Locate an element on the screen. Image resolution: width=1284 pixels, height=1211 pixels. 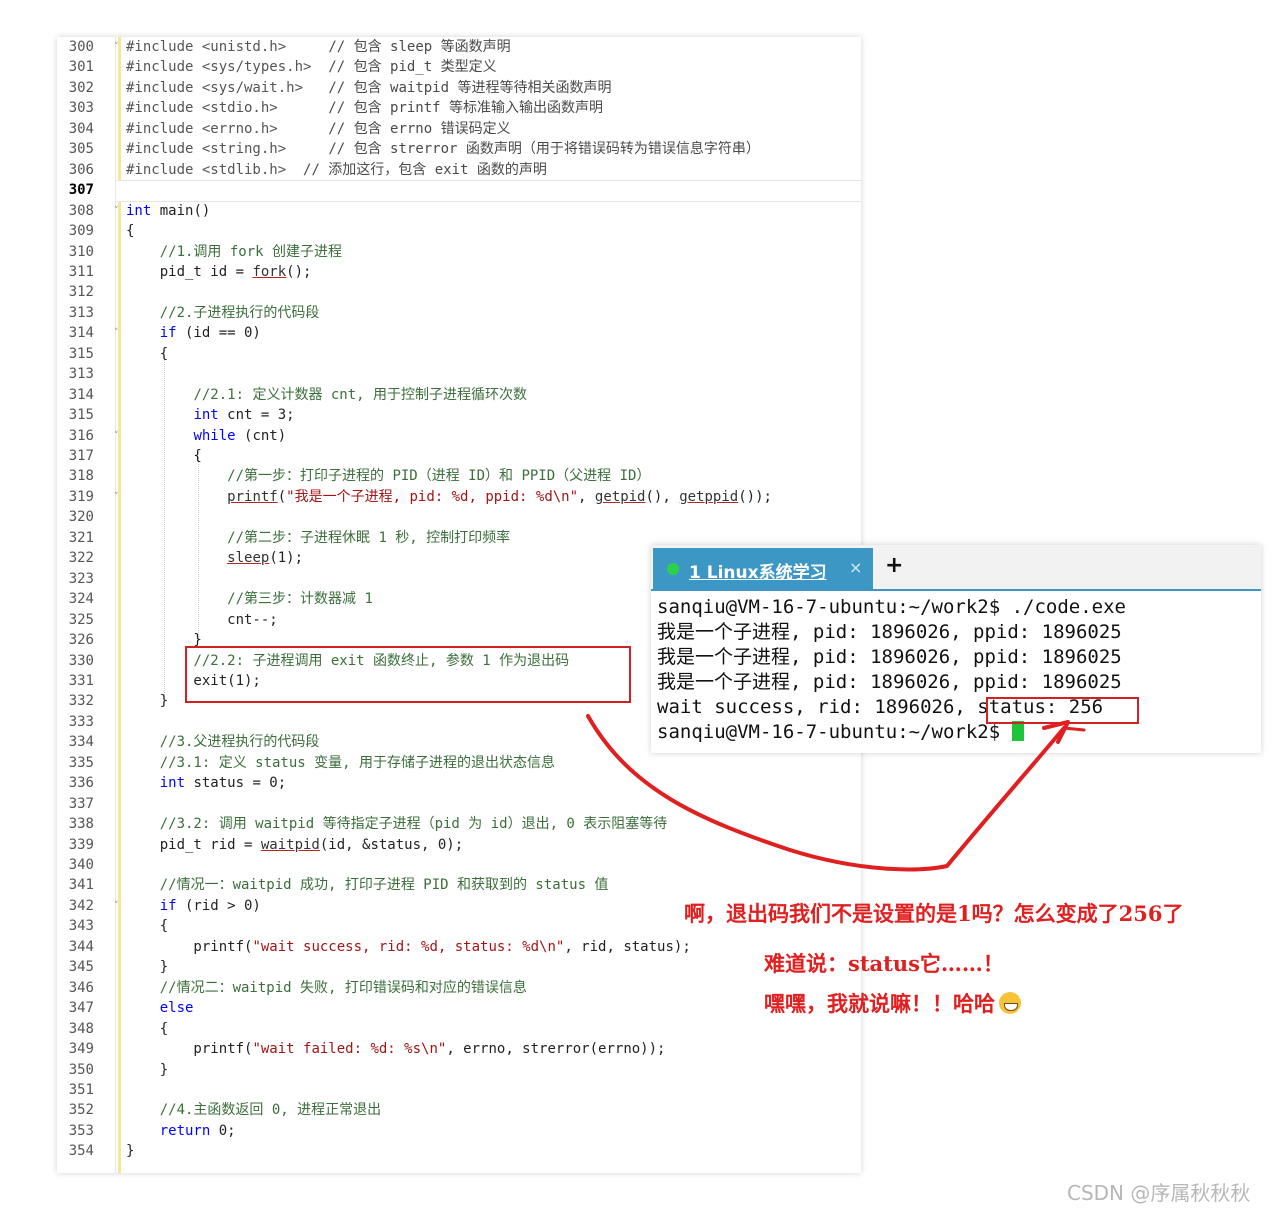
code-line: //4.主函数返回 0, 进程正常退出 is located at coordinates (253, 1110).